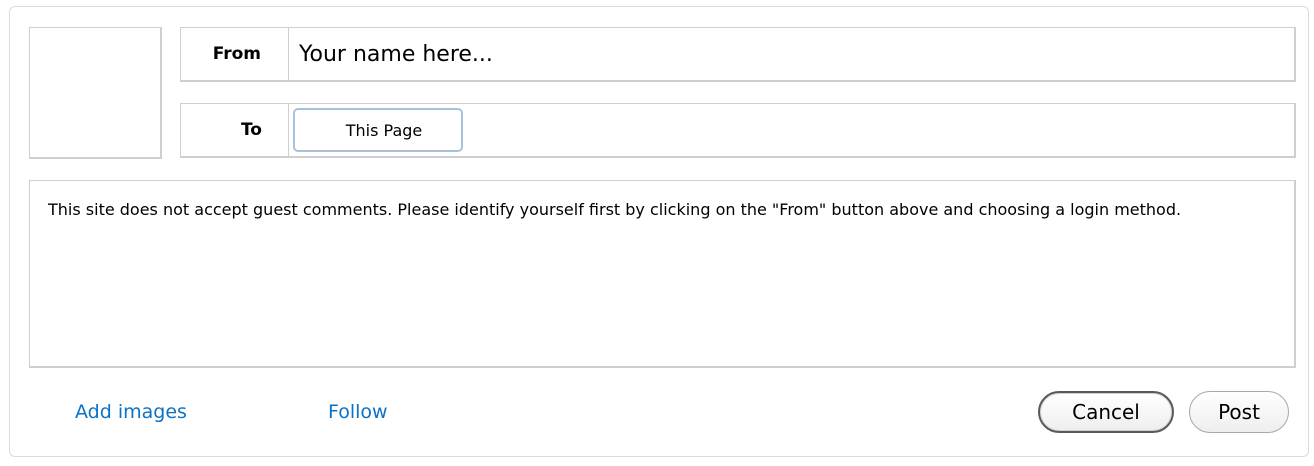  I want to click on cancel-button: Cancel, so click(1106, 412).